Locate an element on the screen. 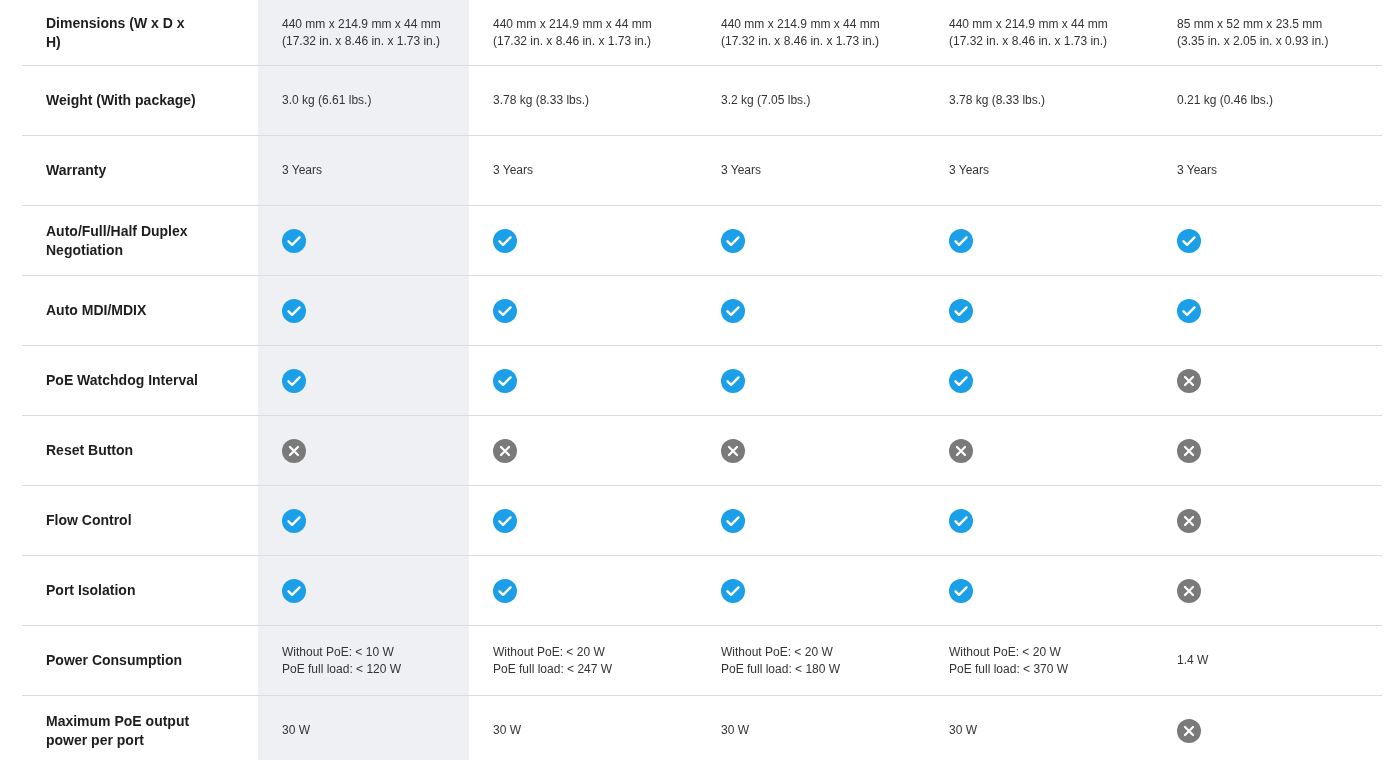 The height and width of the screenshot is (760, 1400). cell-text: 3.0 kg (6.61 lbs.) is located at coordinates (327, 100).